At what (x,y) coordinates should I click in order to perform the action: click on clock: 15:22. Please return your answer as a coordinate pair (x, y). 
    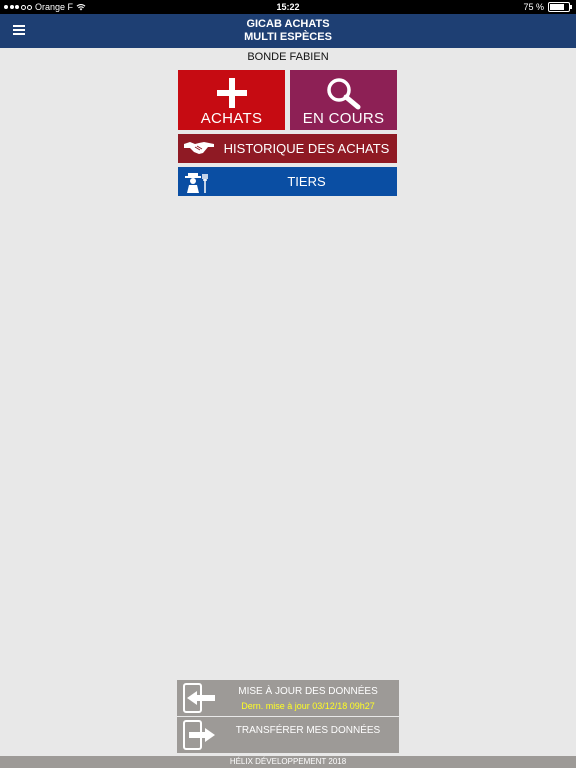
    Looking at the image, I should click on (288, 7).